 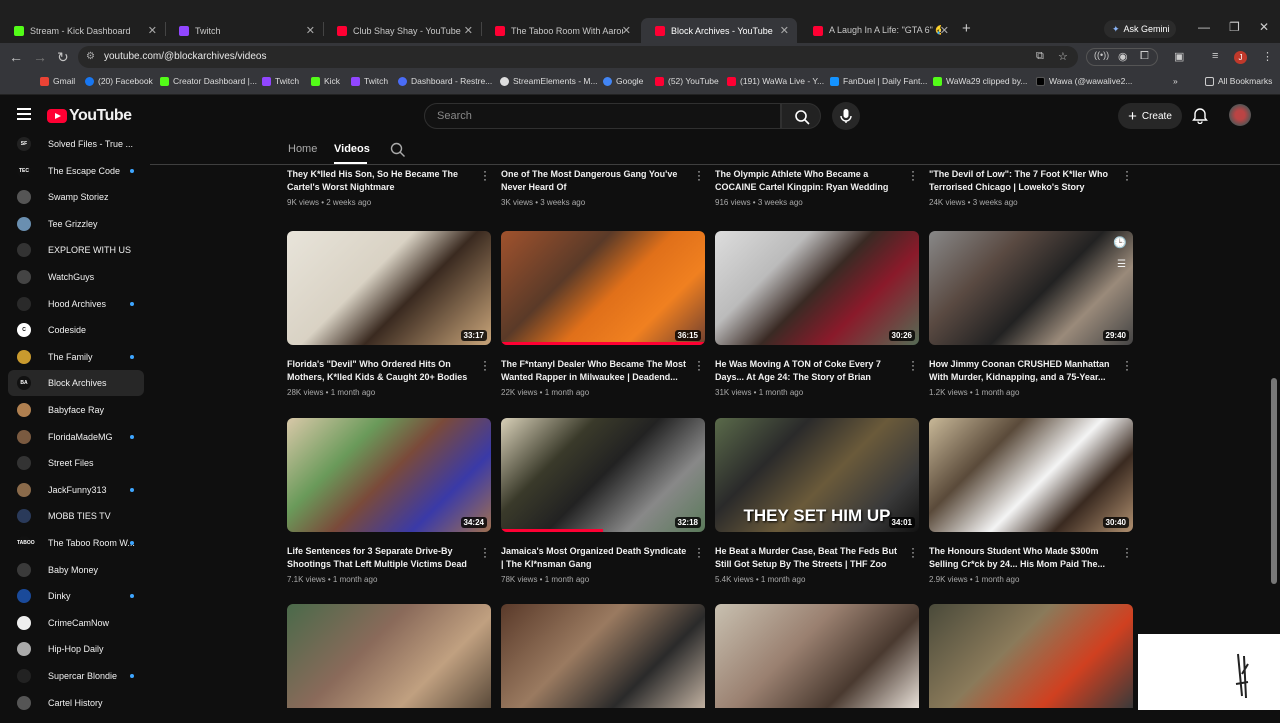 I want to click on video-thumbnail: 29:40 🕒 ☰, so click(x=1031, y=288).